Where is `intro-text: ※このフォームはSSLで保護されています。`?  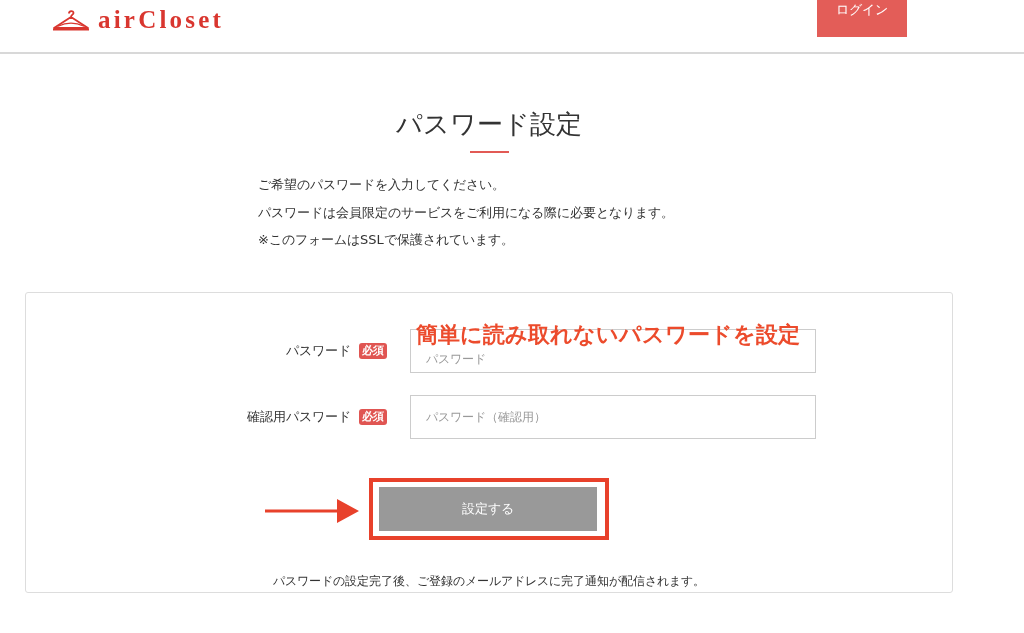
intro-text: ※このフォームはSSLで保護されています。 is located at coordinates (386, 240).